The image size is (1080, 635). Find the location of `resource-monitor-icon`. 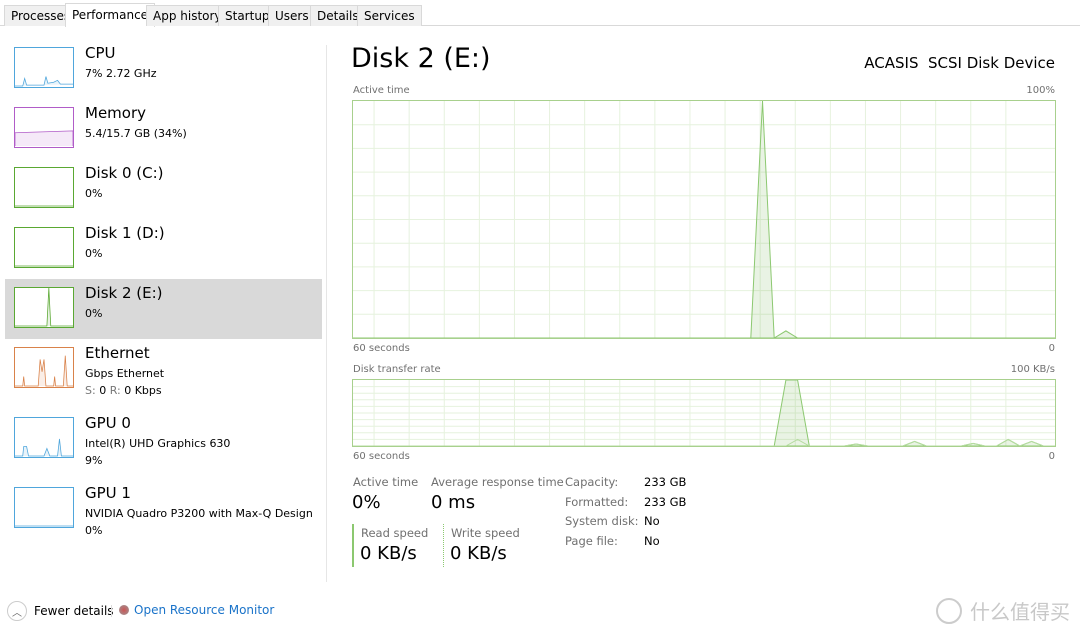

resource-monitor-icon is located at coordinates (124, 610).